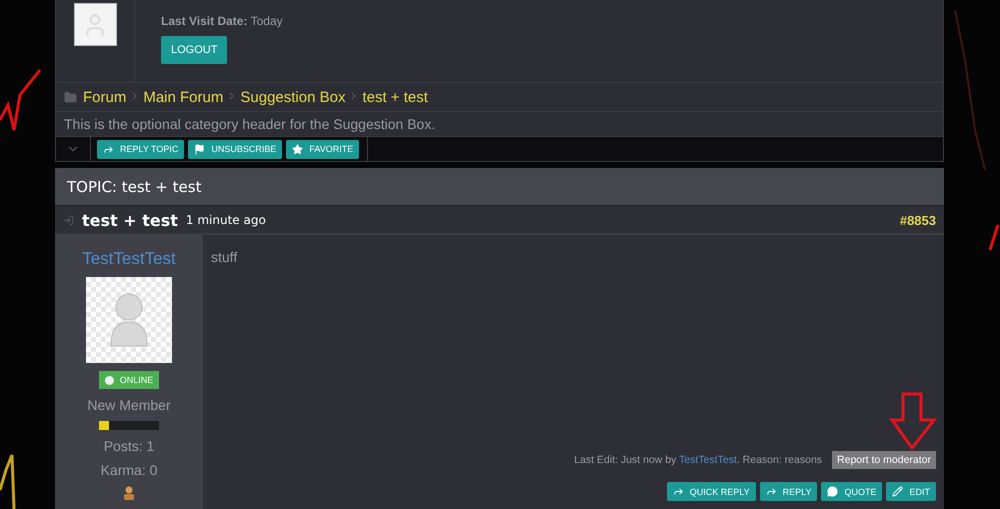 This screenshot has width=1000, height=509. Describe the element at coordinates (129, 380) in the screenshot. I see `online-status-badge: ONLINE` at that location.